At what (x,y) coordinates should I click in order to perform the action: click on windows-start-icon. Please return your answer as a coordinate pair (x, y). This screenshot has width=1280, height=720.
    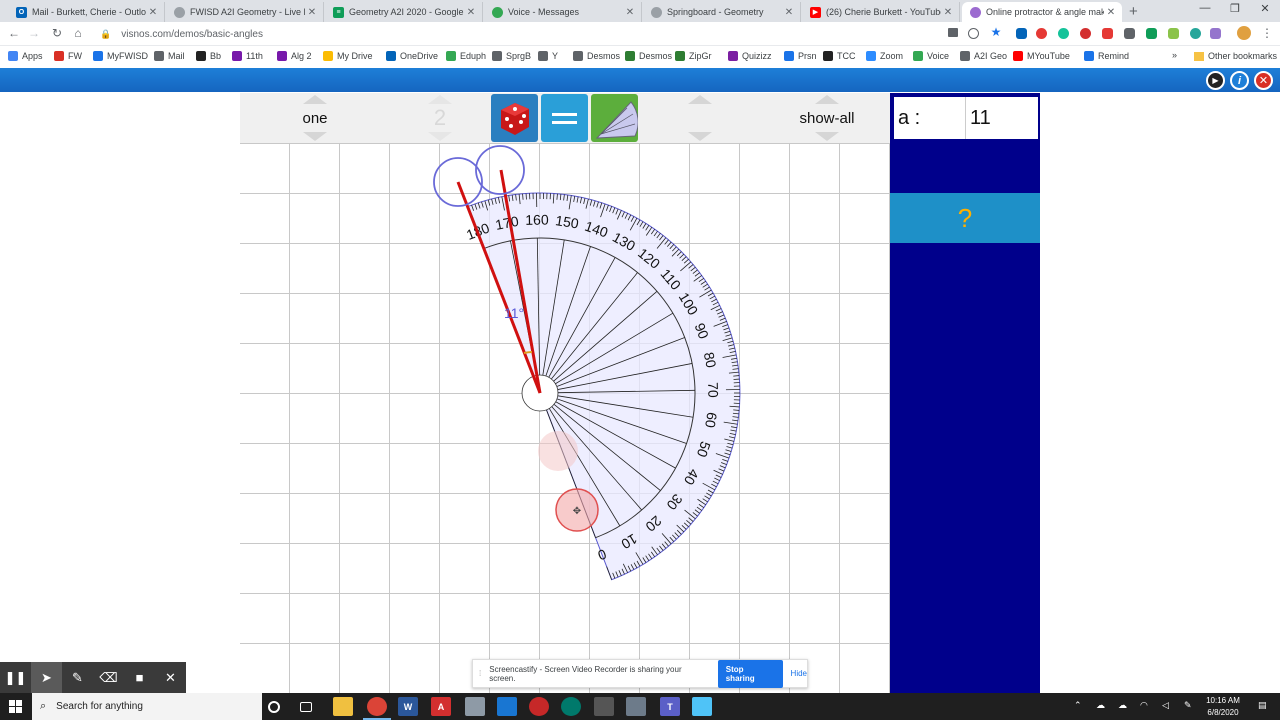
    Looking at the image, I should click on (16, 706).